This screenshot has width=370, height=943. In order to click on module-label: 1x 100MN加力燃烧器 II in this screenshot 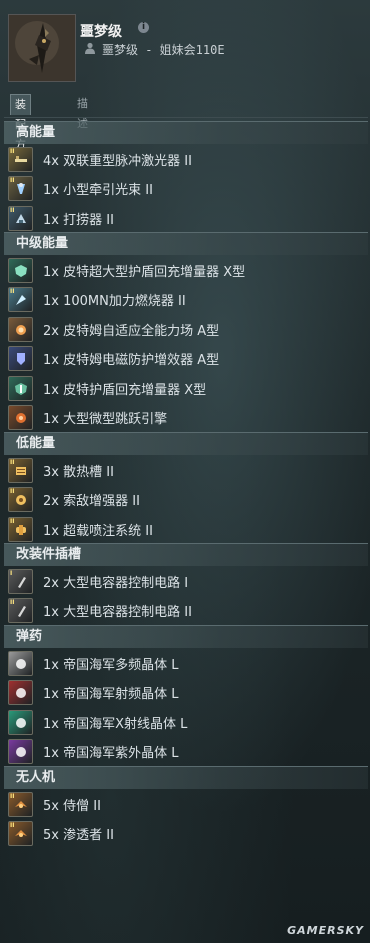, I will do `click(114, 302)`.